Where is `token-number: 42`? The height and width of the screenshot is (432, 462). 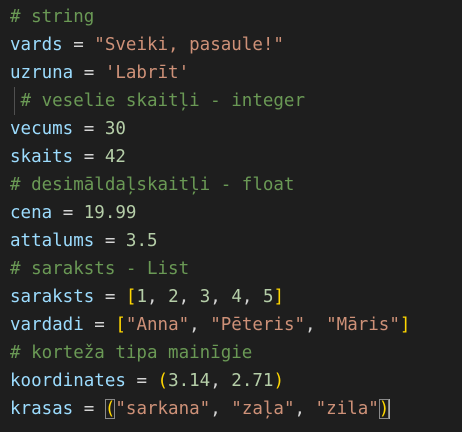
token-number: 42 is located at coordinates (115, 157).